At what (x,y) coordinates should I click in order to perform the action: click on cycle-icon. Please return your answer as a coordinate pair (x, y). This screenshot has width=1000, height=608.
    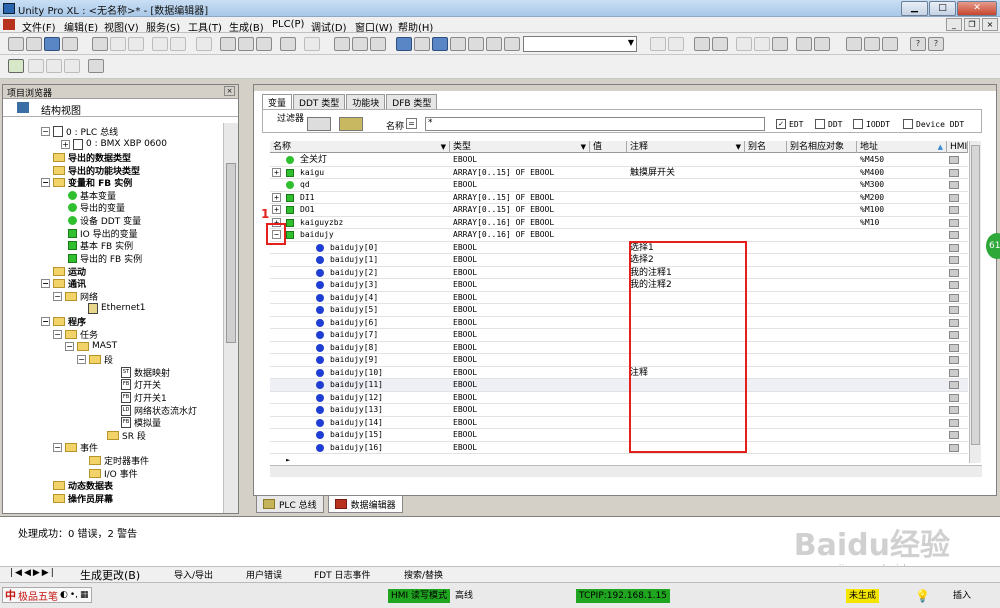
    Looking at the image, I should click on (780, 44).